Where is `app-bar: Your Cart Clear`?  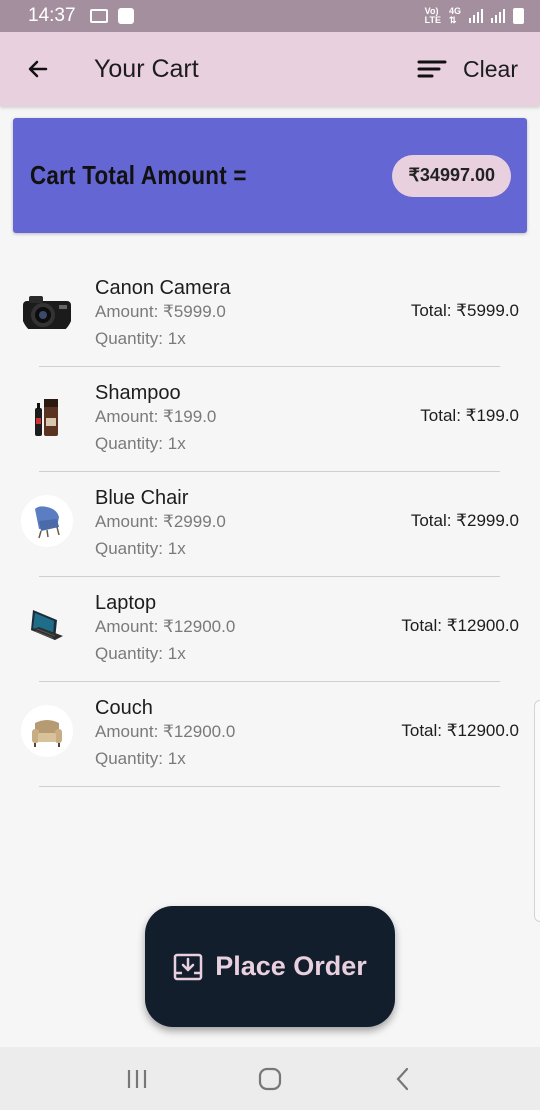
app-bar: Your Cart Clear is located at coordinates (270, 69).